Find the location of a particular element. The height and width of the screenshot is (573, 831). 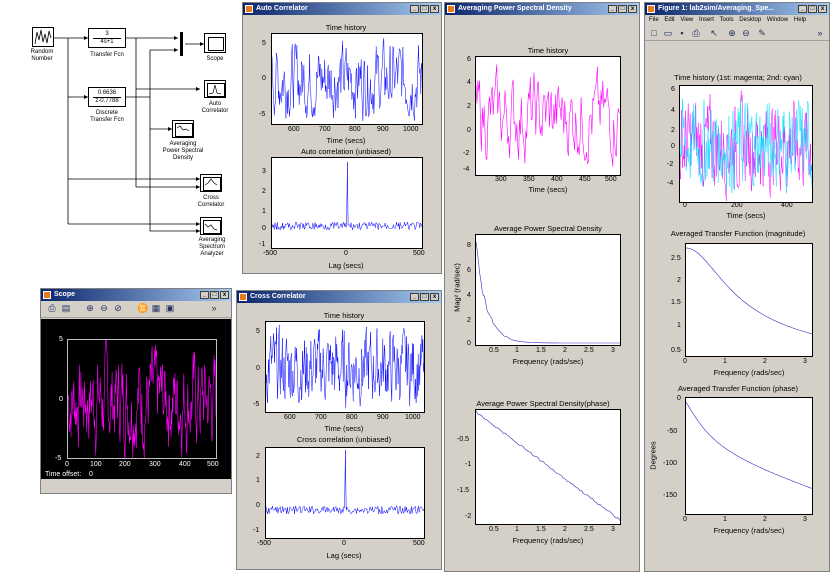

figure1-titlebar: Figure 1: lab2sim/Averaging_Spe... _ □ x is located at coordinates (737, 9).